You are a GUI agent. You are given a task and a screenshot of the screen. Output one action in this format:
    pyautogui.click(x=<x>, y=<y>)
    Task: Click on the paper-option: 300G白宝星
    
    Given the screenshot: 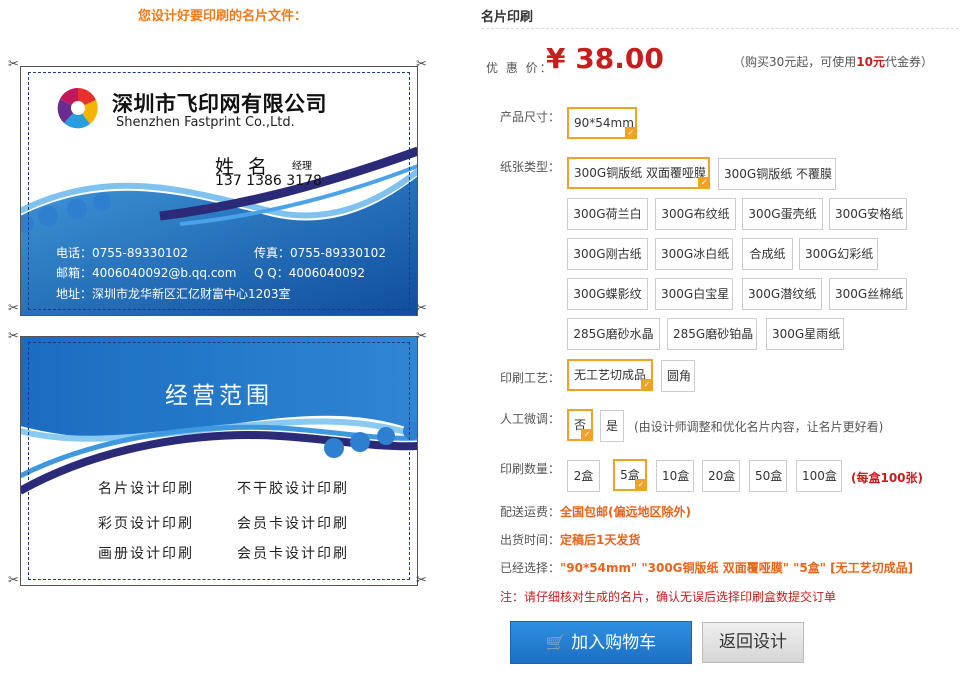 What is the action you would take?
    pyautogui.click(x=694, y=294)
    